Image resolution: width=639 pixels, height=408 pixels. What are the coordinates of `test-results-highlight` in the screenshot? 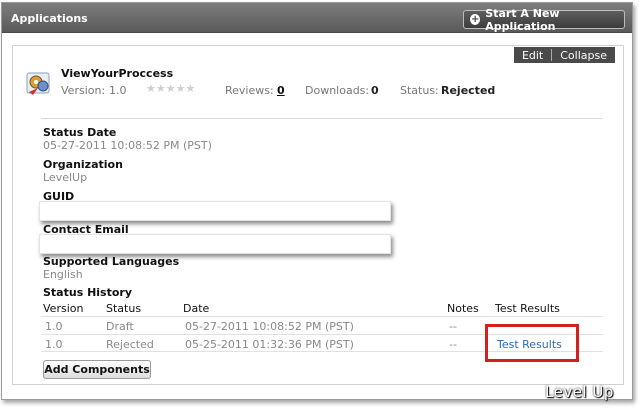 It's located at (532, 343).